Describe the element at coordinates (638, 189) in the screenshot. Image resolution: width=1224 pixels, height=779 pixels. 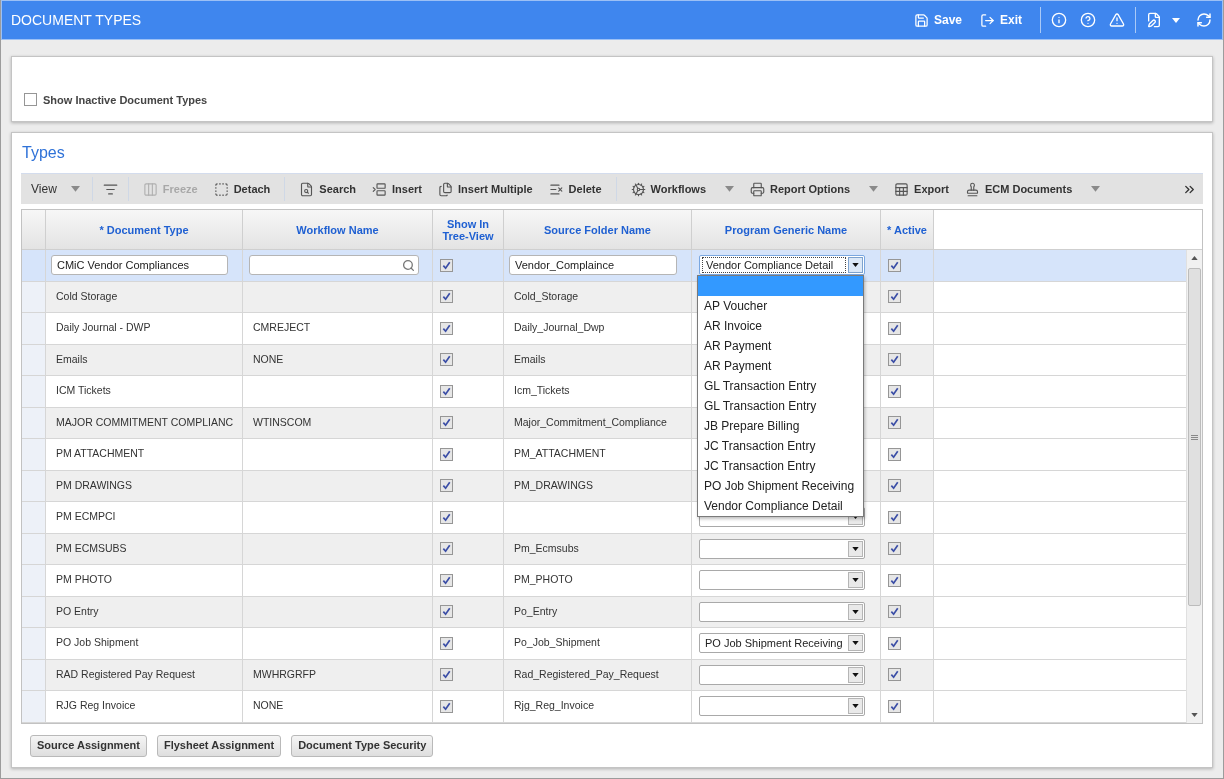
I see `gear-icon` at that location.